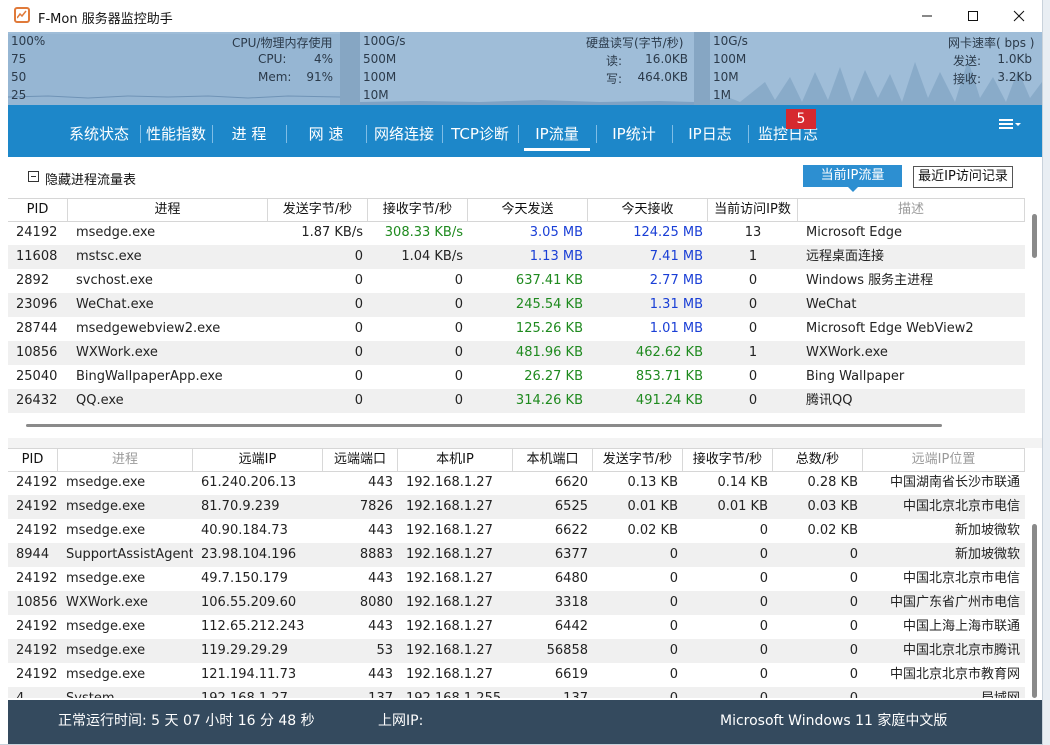 Image resolution: width=1050 pixels, height=745 pixels. Describe the element at coordinates (890, 328) in the screenshot. I see `cell-description: Microsoft Edge WebView2` at that location.